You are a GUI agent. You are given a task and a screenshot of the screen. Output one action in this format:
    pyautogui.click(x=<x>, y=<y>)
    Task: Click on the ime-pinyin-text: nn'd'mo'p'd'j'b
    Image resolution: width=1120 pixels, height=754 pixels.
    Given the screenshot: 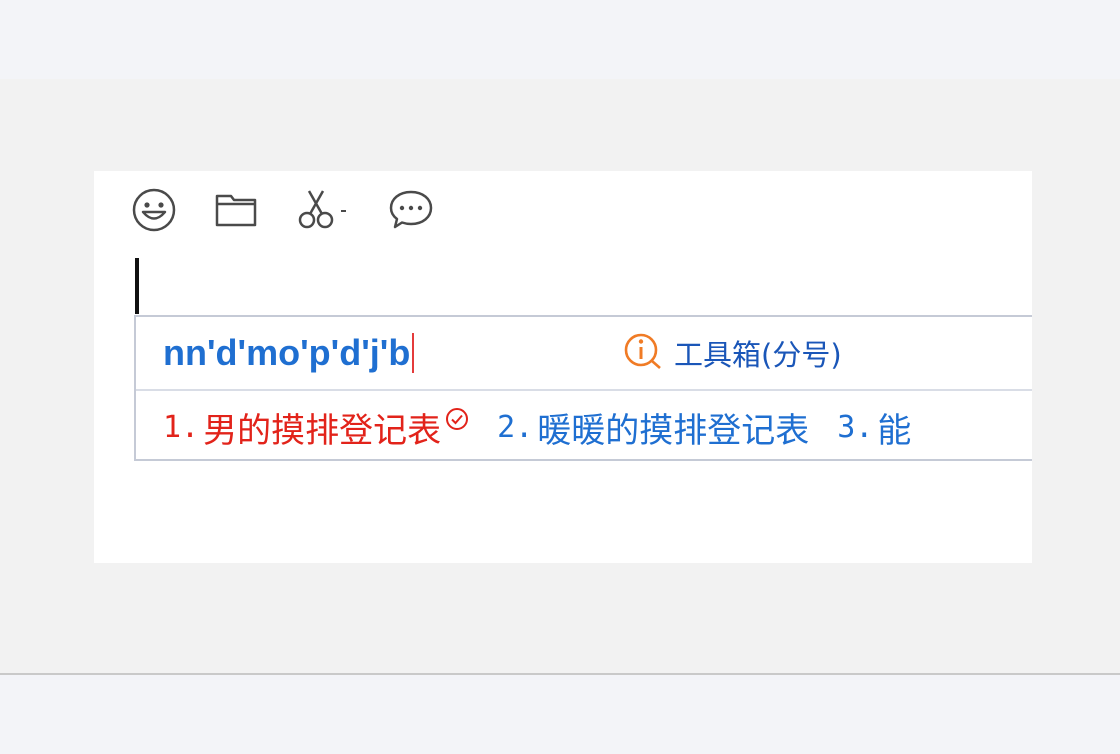 What is the action you would take?
    pyautogui.click(x=287, y=352)
    